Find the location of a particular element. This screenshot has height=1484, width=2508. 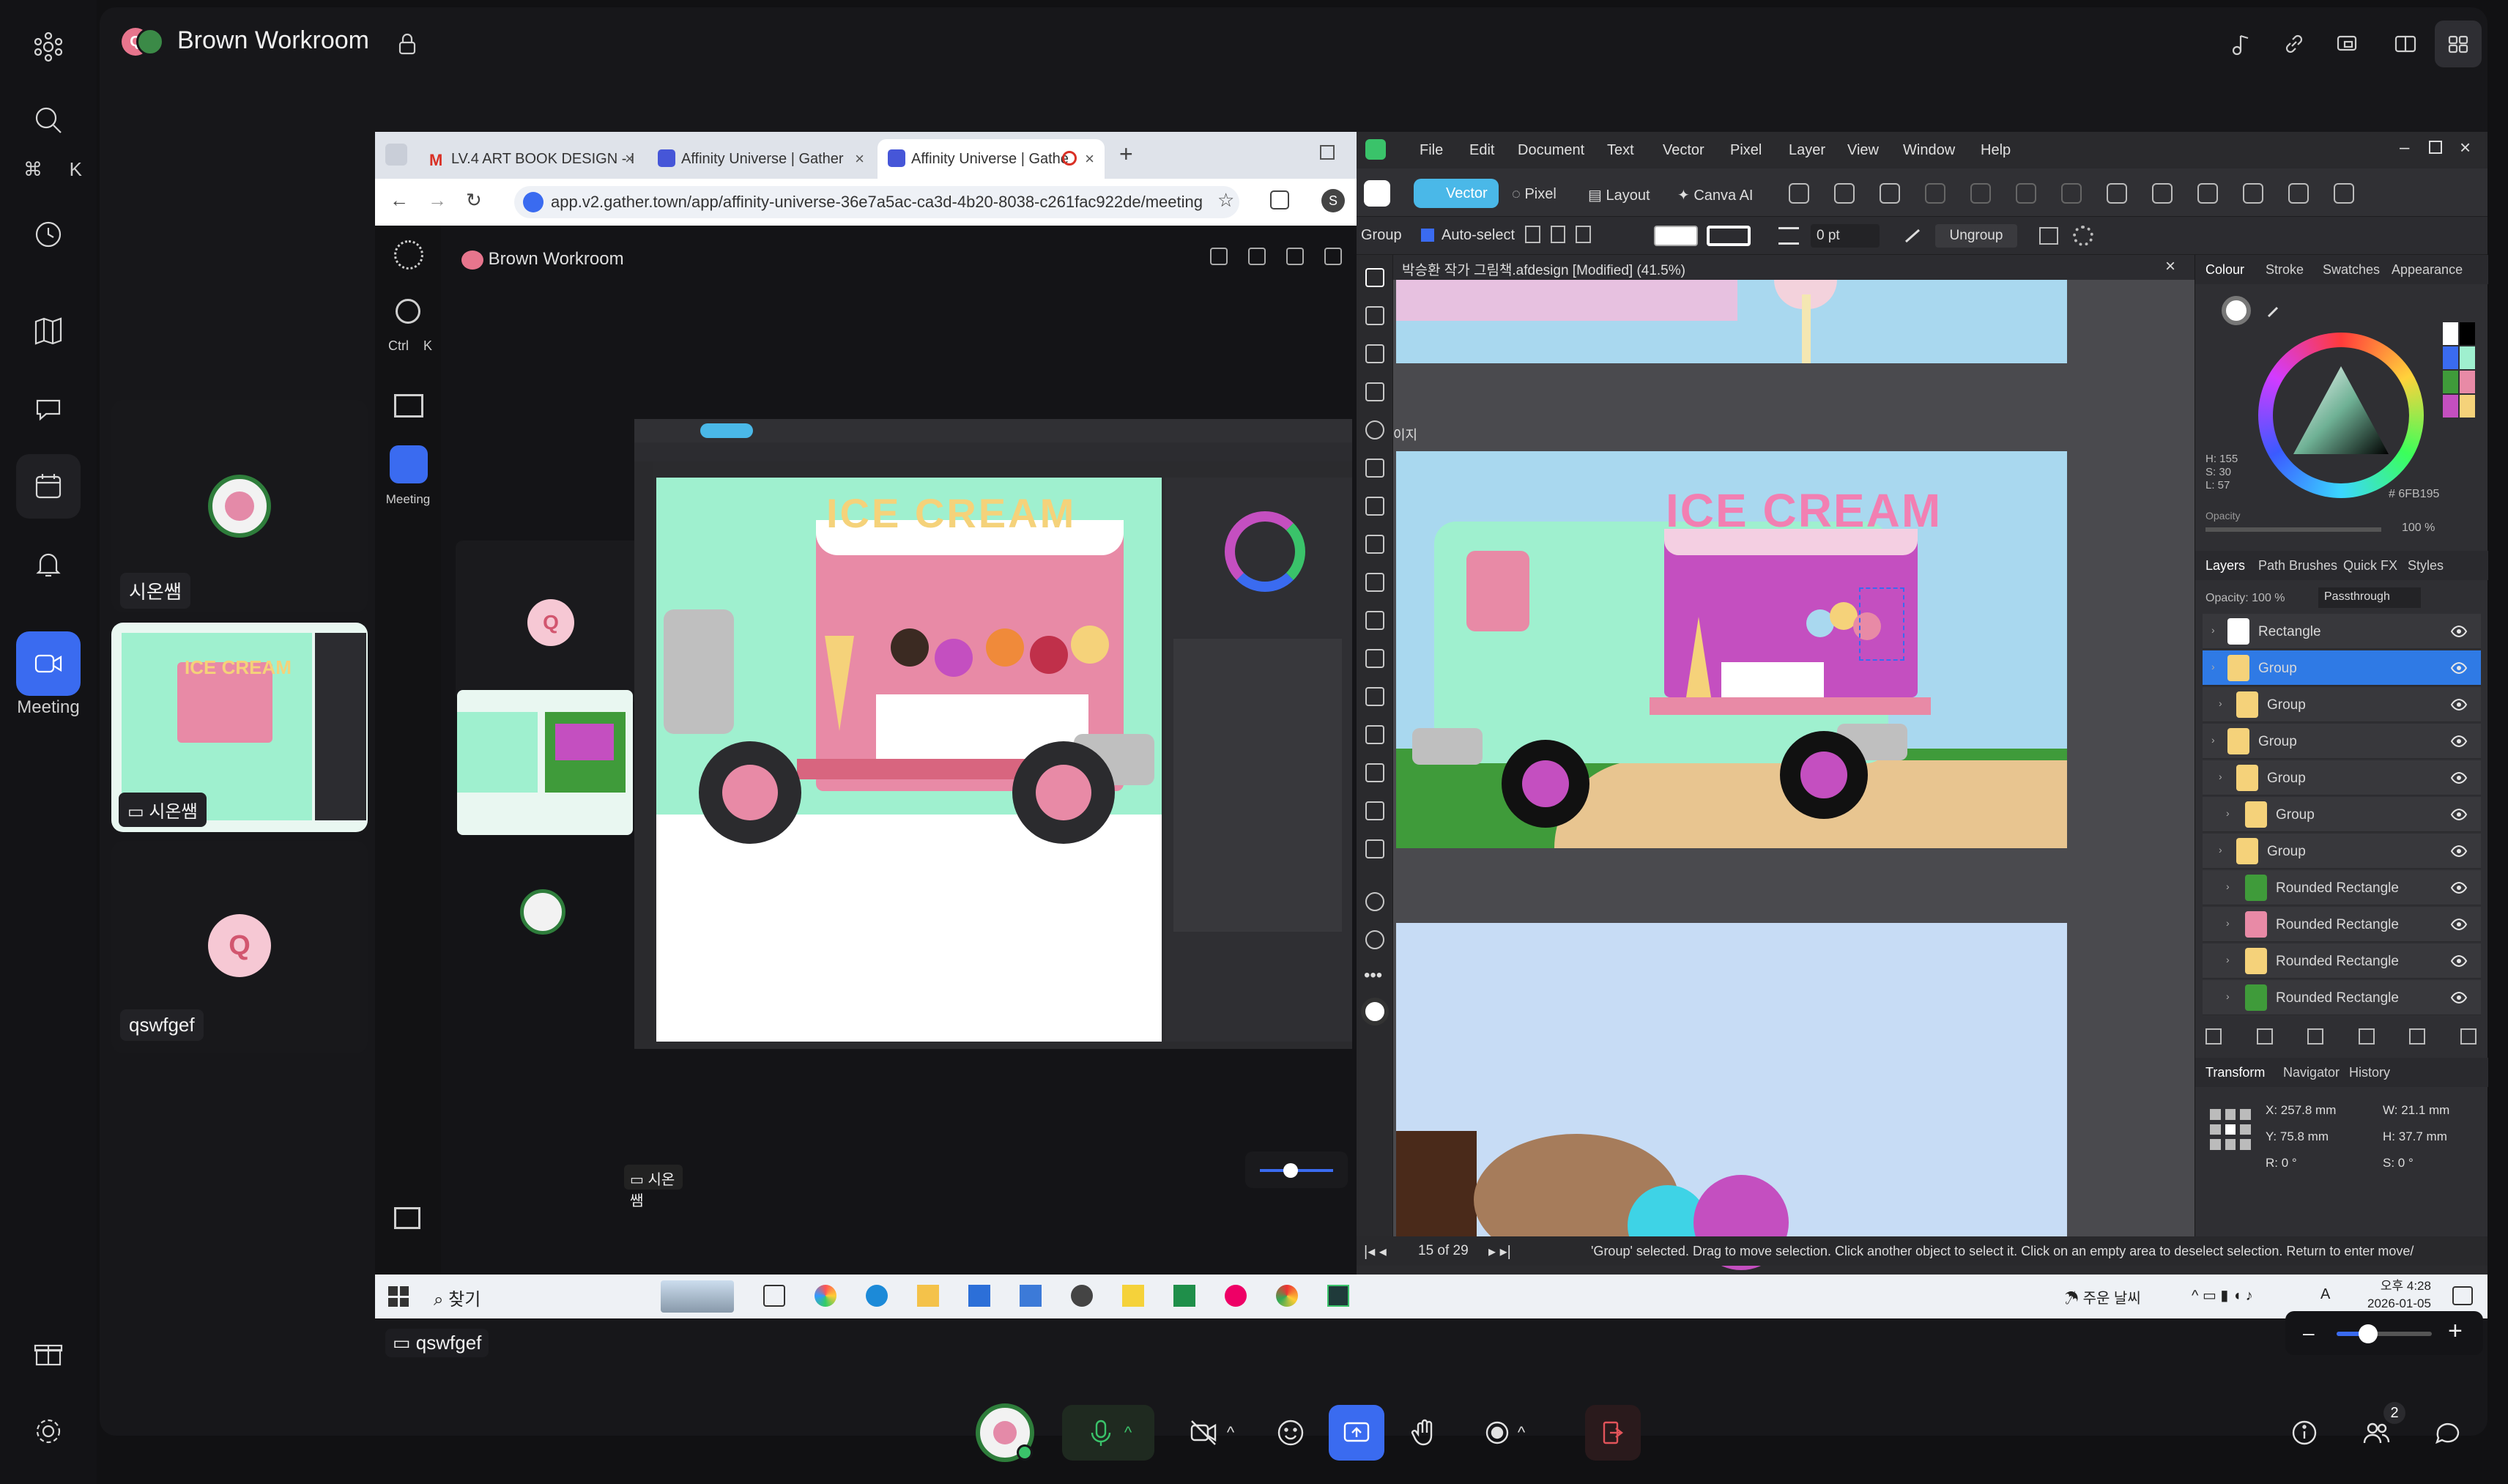

alignment-icon is located at coordinates (2048, 236).